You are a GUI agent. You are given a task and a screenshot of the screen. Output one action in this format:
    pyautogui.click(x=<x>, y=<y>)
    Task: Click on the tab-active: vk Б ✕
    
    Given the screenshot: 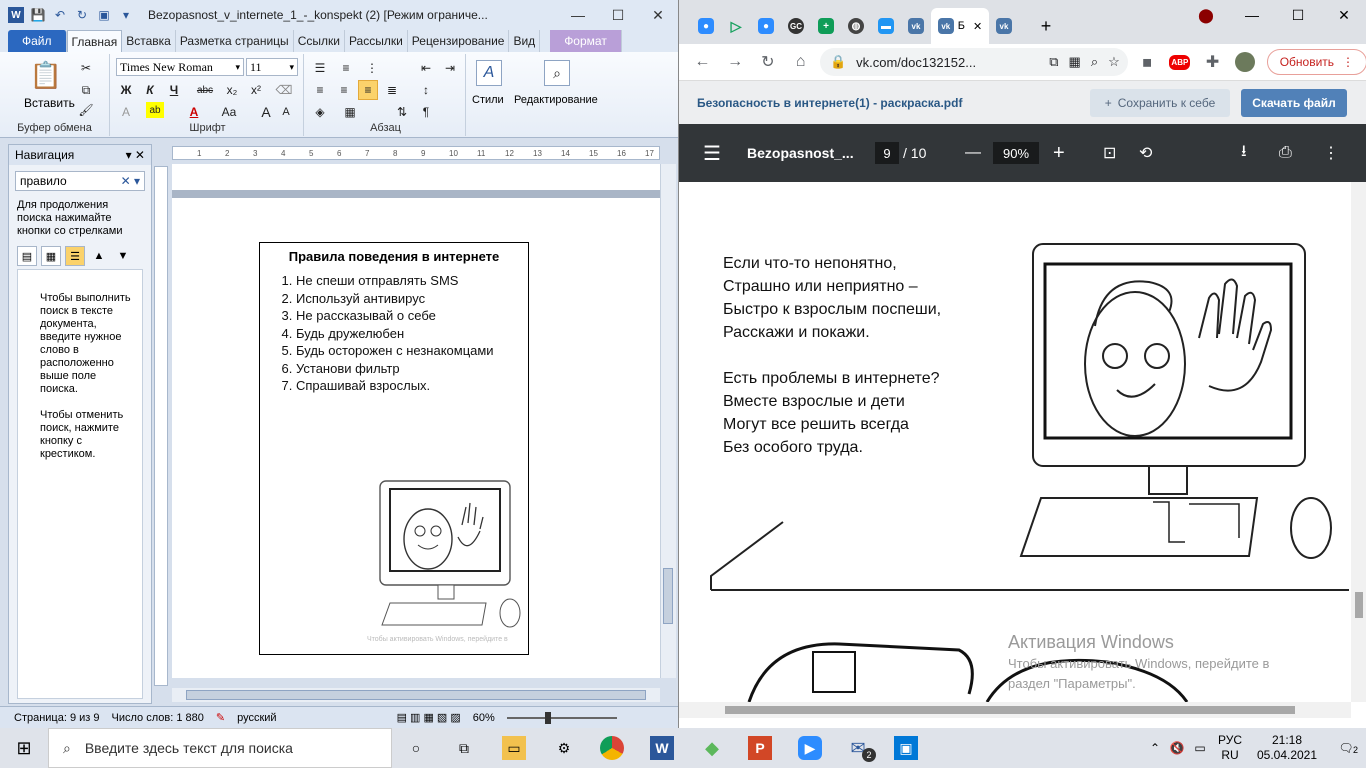 What is the action you would take?
    pyautogui.click(x=960, y=26)
    